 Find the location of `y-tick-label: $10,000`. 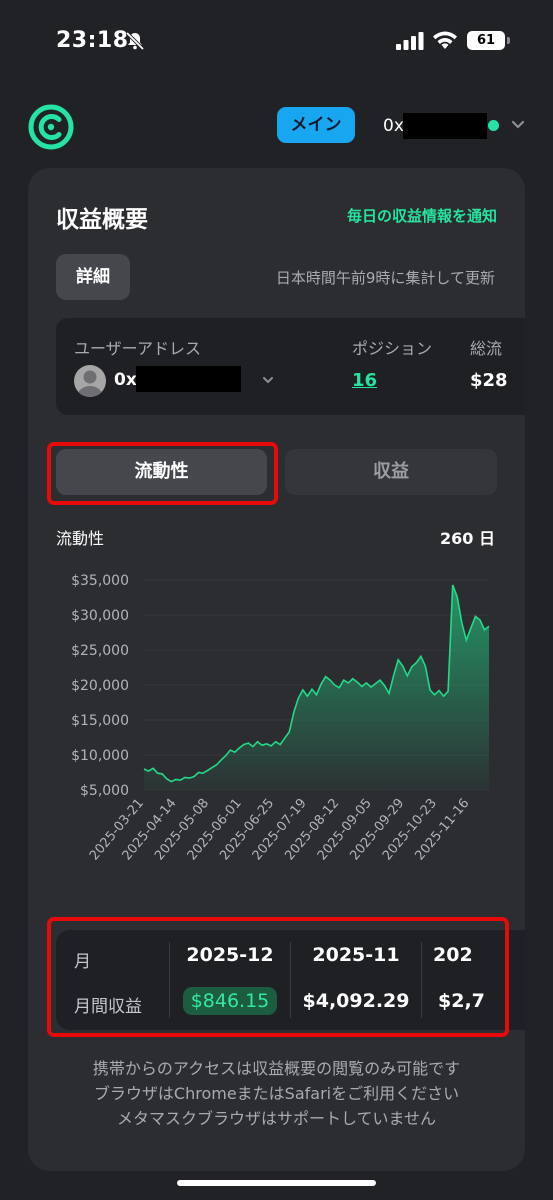

y-tick-label: $10,000 is located at coordinates (100, 756).